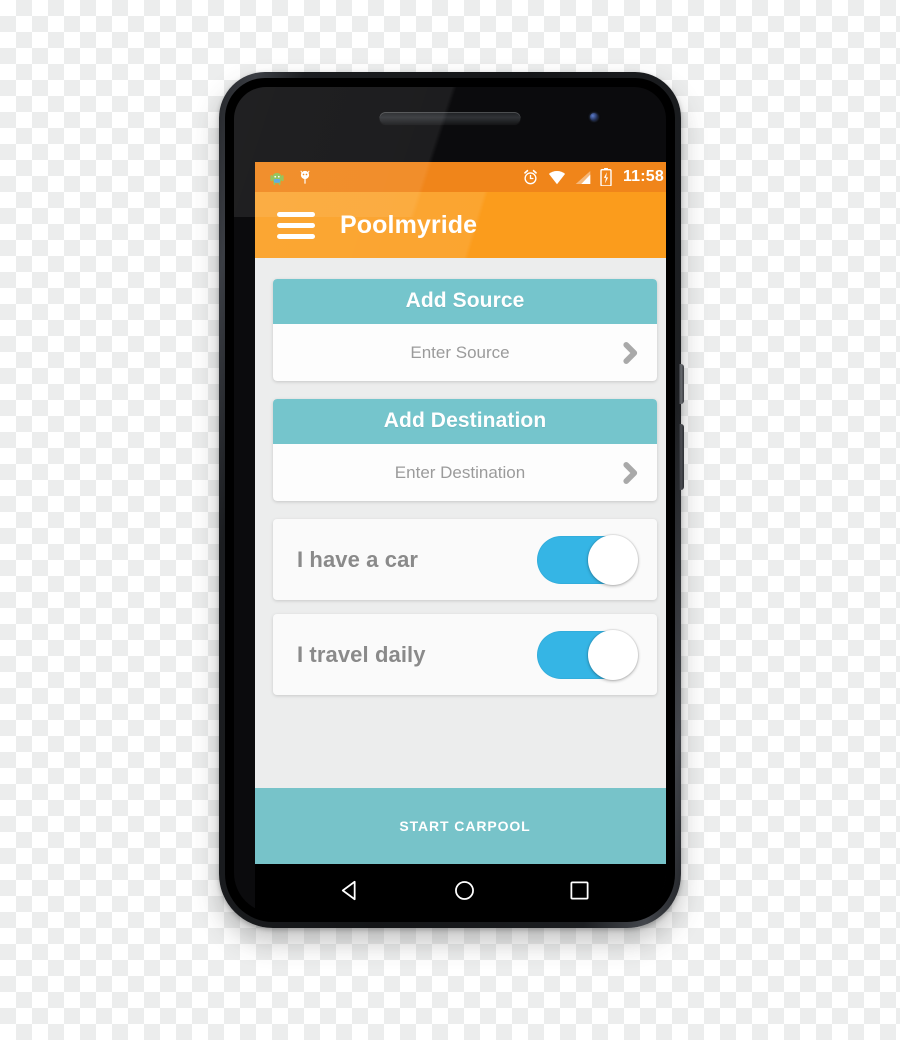 The image size is (900, 1040). I want to click on add-source-card: Add Source Enter Source, so click(465, 330).